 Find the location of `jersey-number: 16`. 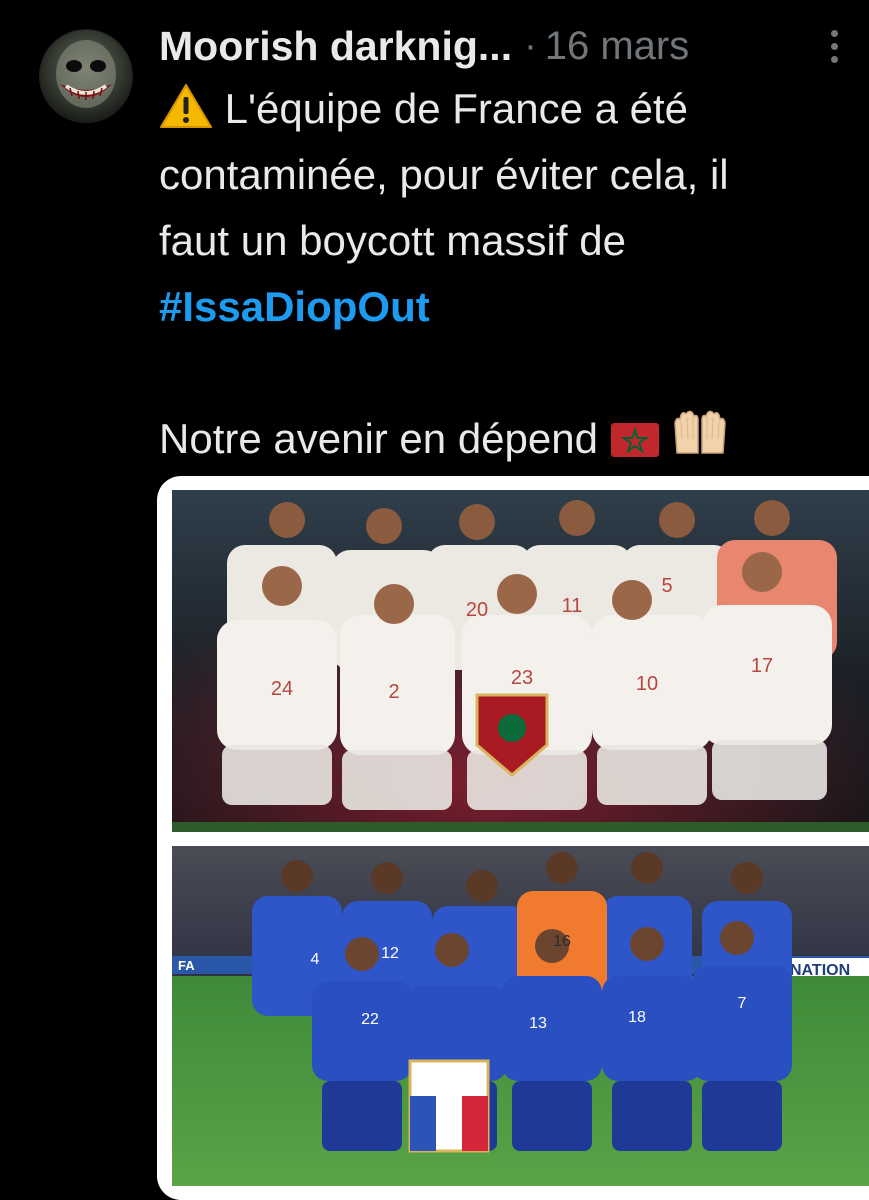

jersey-number: 16 is located at coordinates (562, 941).